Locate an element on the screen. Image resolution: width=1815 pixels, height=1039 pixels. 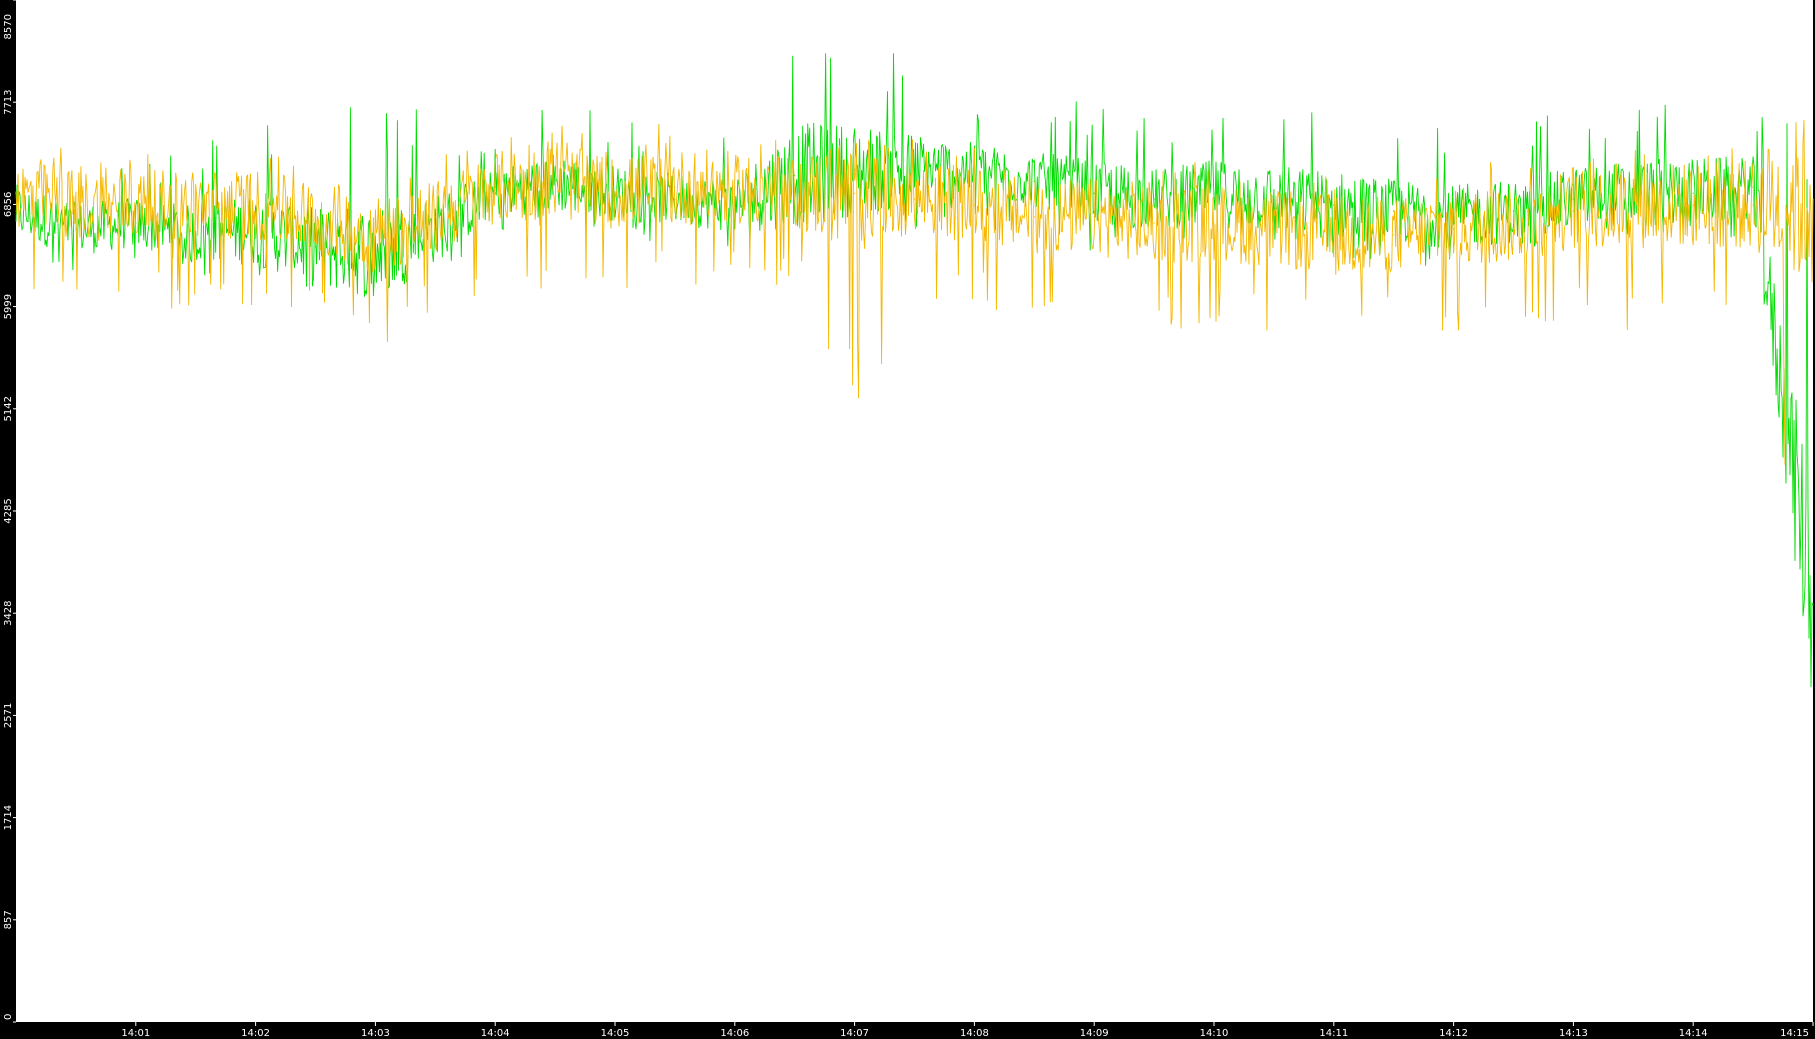
y-tick-label: 6856 is located at coordinates (8, 204).